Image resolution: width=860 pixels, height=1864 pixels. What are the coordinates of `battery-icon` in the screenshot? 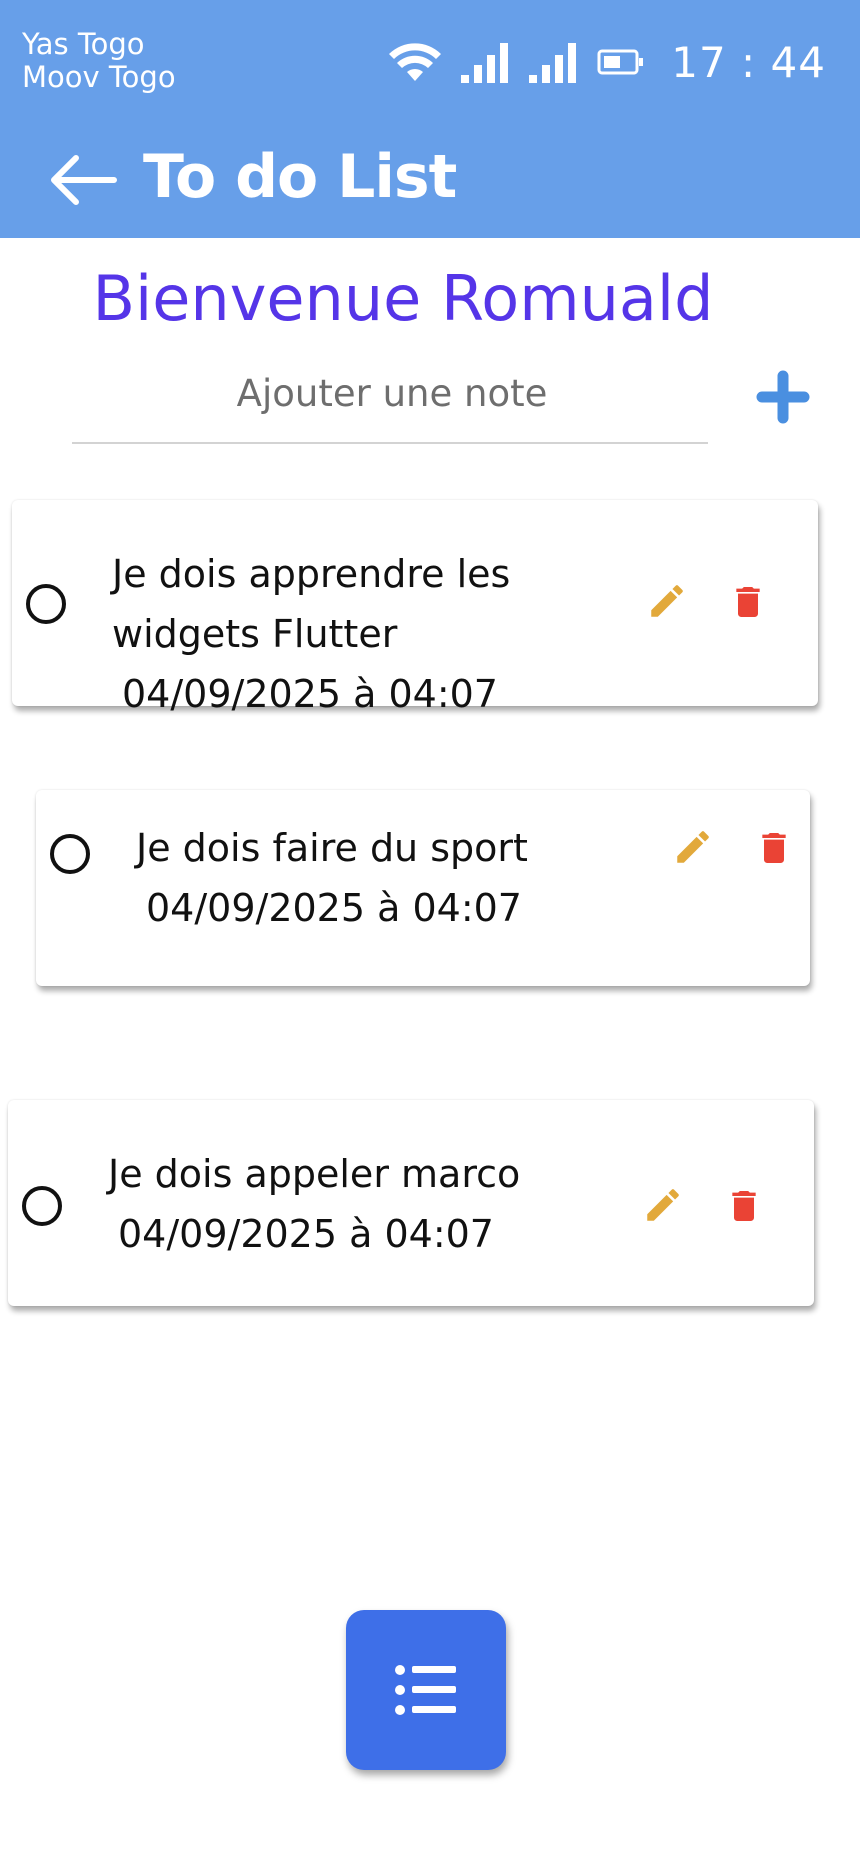 It's located at (621, 62).